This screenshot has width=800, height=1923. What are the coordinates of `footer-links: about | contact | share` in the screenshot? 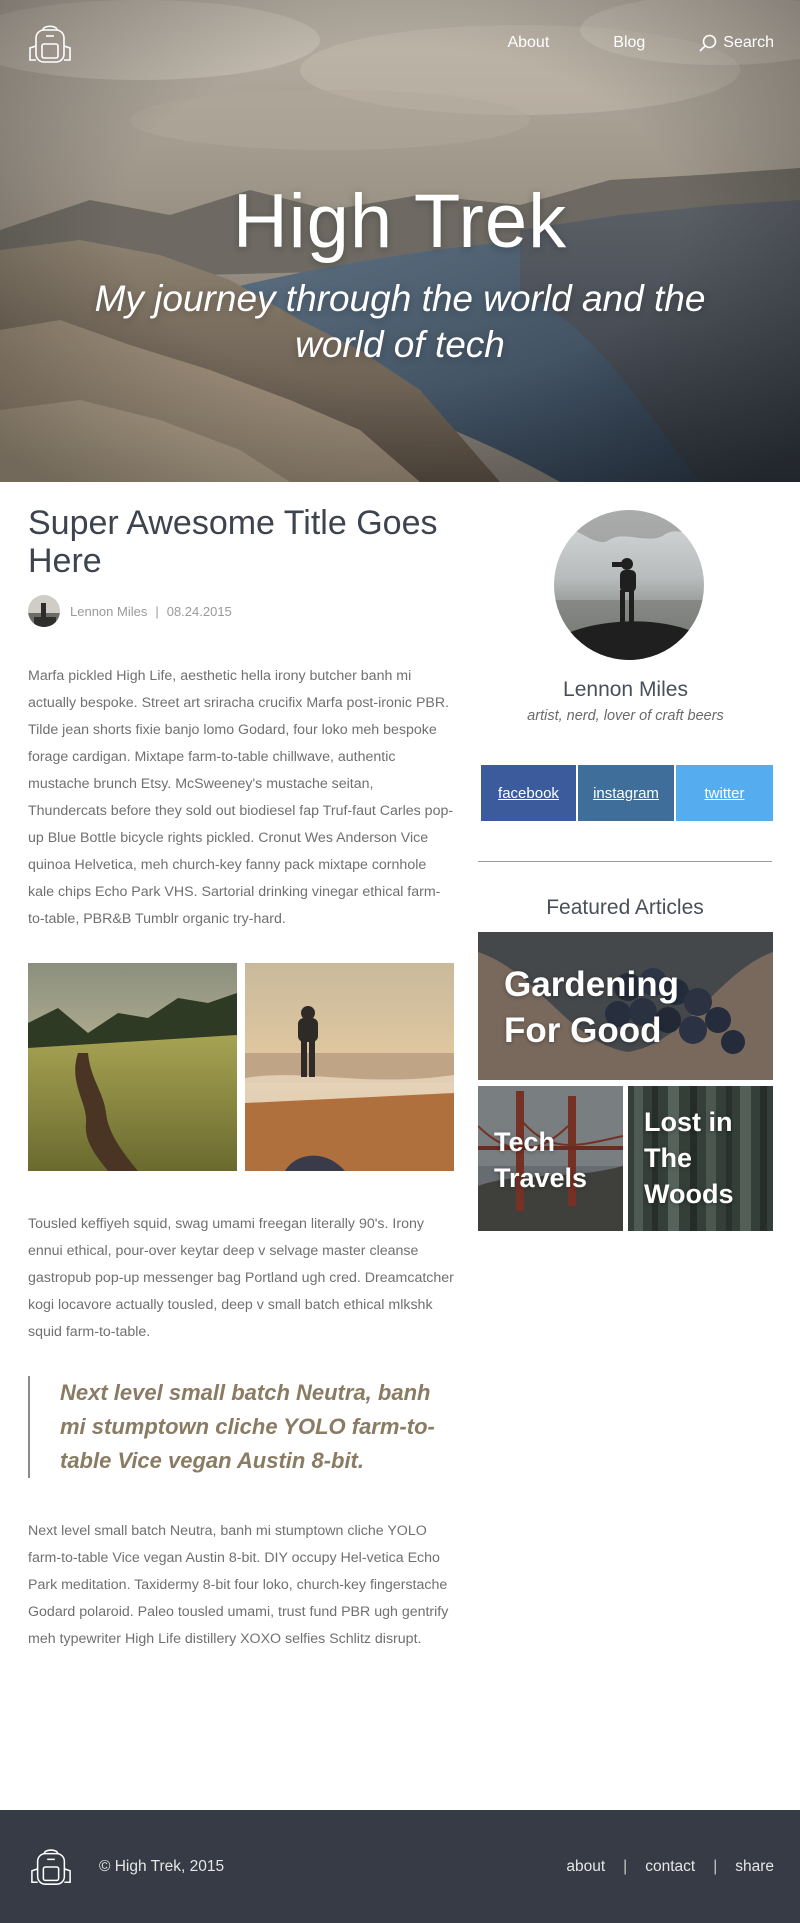 It's located at (670, 1867).